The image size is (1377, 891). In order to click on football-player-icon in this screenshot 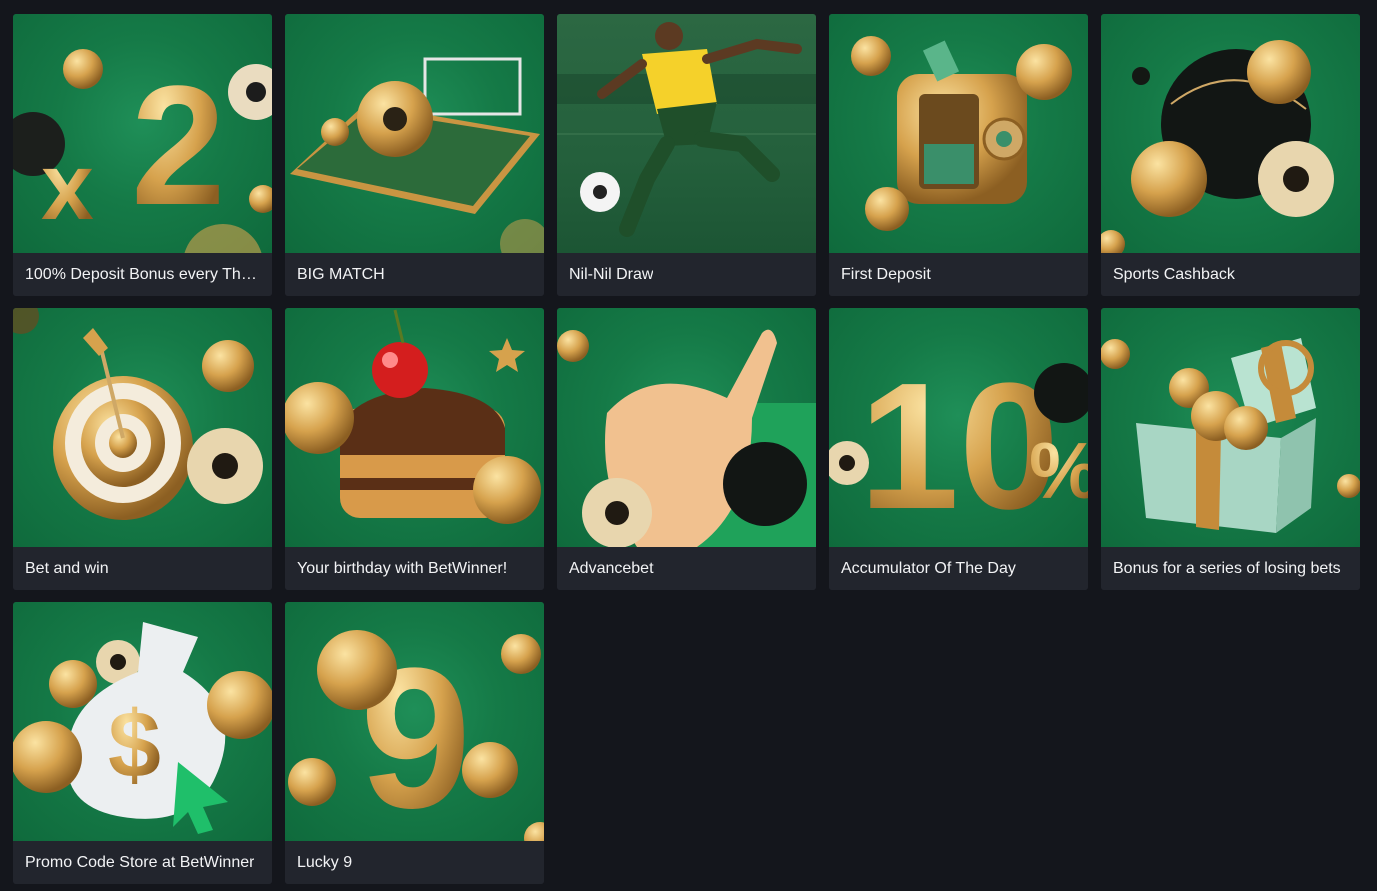, I will do `click(686, 133)`.